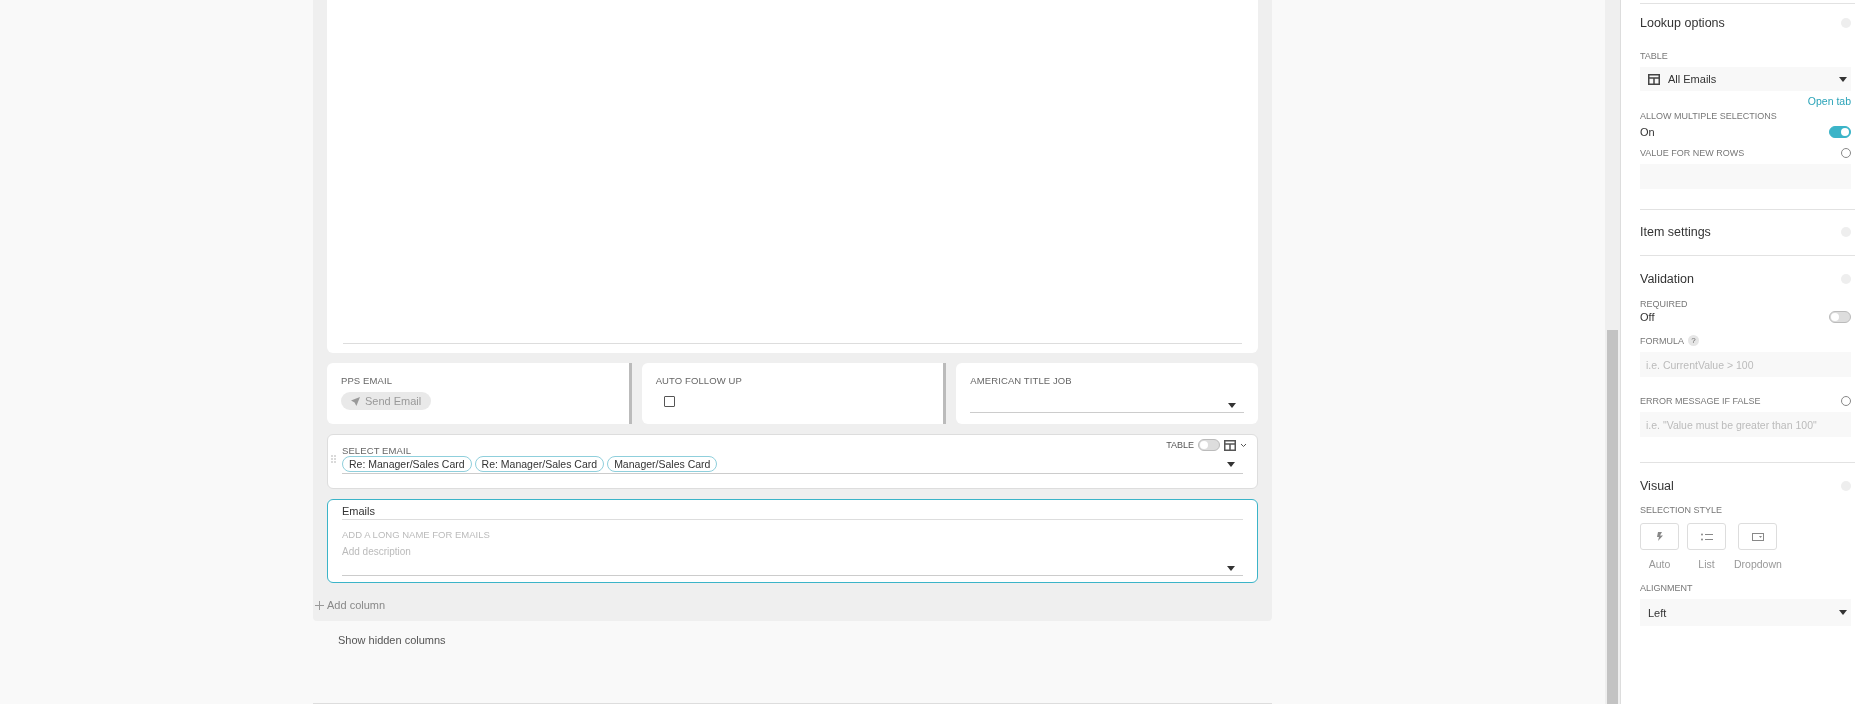 The height and width of the screenshot is (704, 1855). Describe the element at coordinates (333, 459) in the screenshot. I see `drag-handle-icon` at that location.